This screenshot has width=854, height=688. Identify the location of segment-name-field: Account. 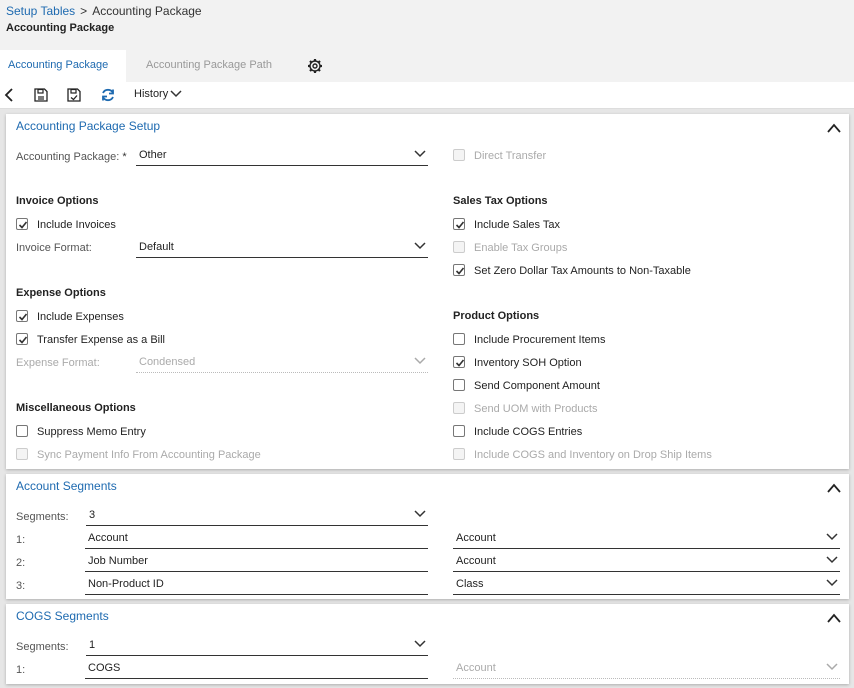
(256, 539).